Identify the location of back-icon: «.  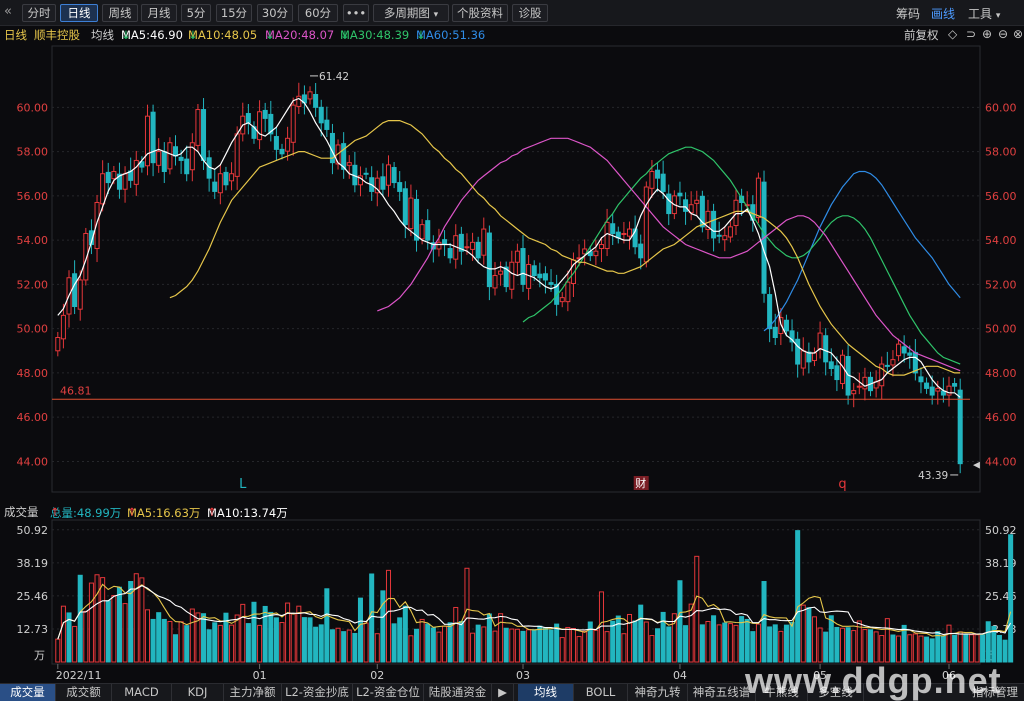
(8, 11).